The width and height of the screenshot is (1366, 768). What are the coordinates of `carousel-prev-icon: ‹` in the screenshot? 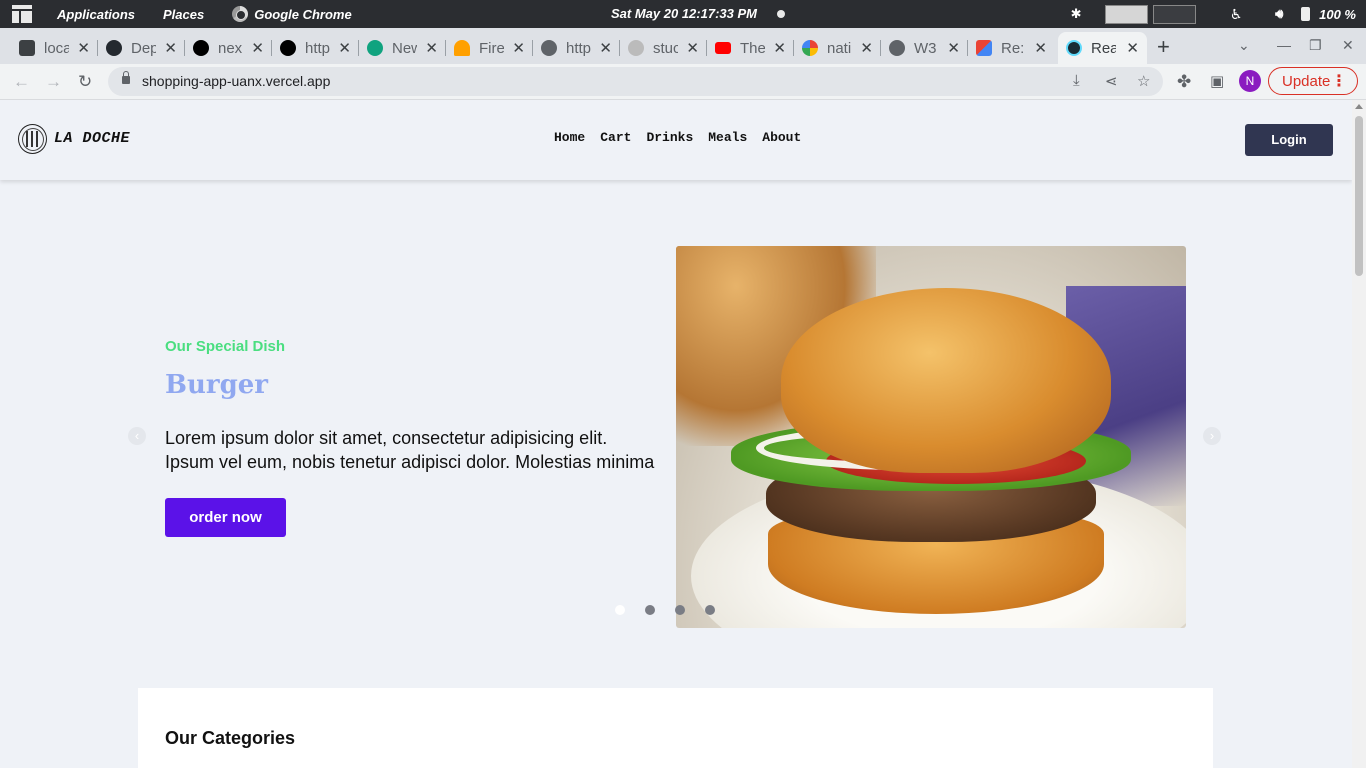 It's located at (137, 436).